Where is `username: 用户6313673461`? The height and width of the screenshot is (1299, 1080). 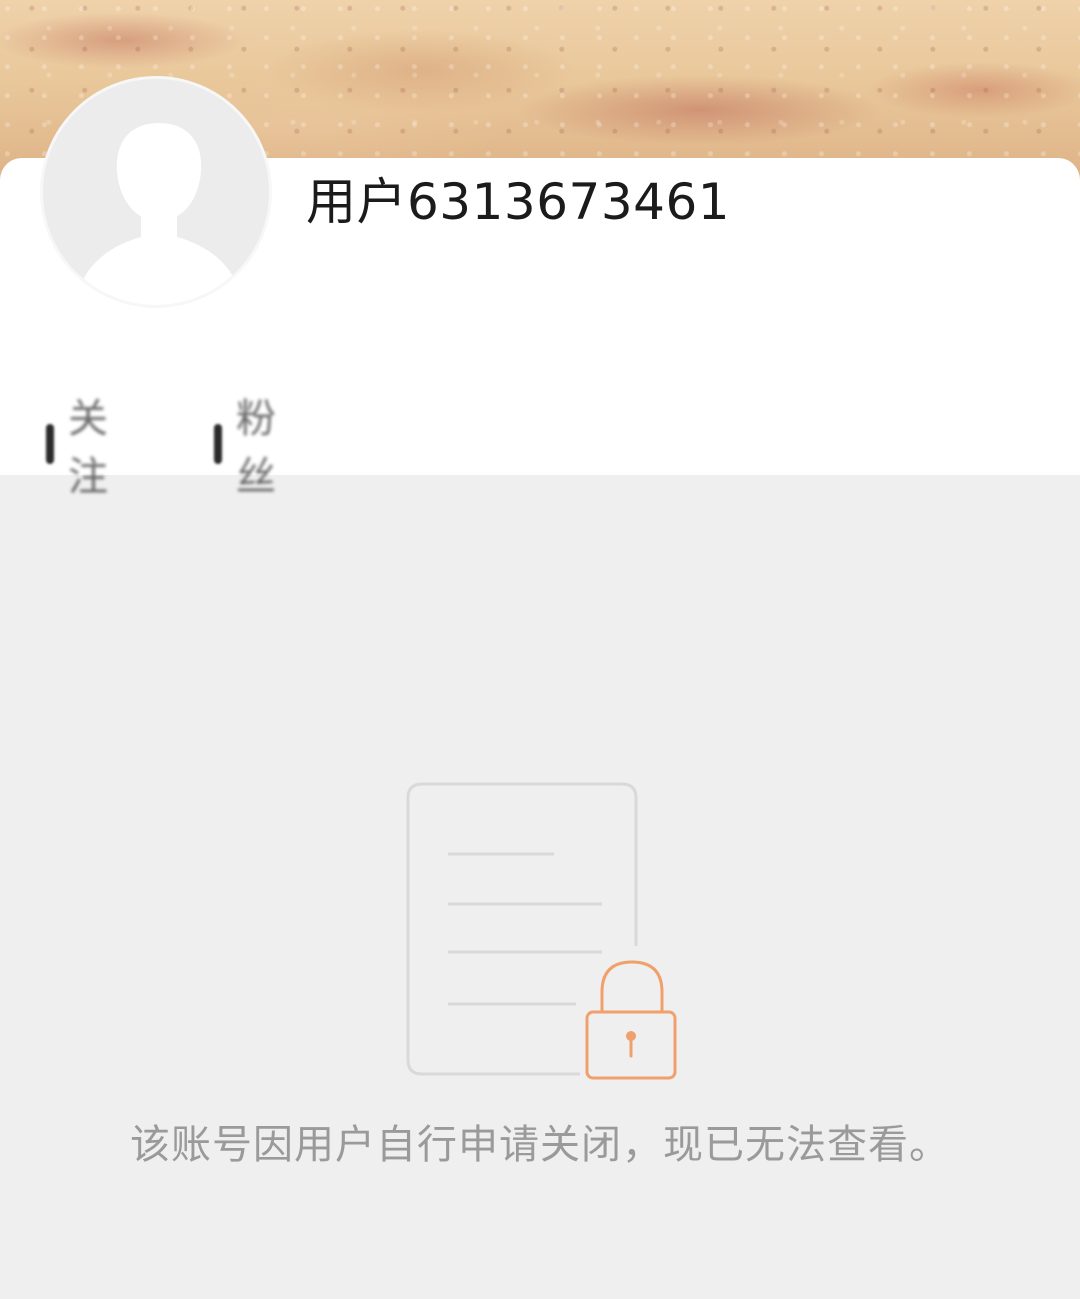 username: 用户6313673461 is located at coordinates (518, 202).